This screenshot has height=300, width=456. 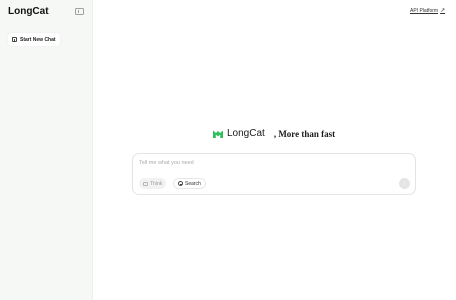 I want to click on globe-icon, so click(x=180, y=183).